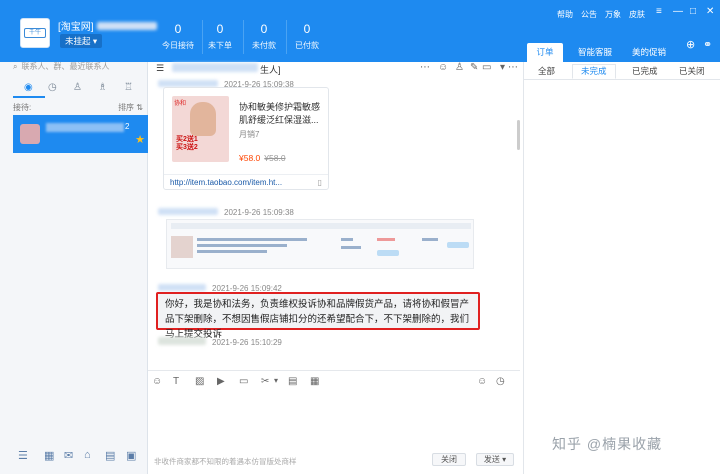 The height and width of the screenshot is (474, 720). What do you see at coordinates (495, 459) in the screenshot?
I see `send-button: 发送 ▾` at bounding box center [495, 459].